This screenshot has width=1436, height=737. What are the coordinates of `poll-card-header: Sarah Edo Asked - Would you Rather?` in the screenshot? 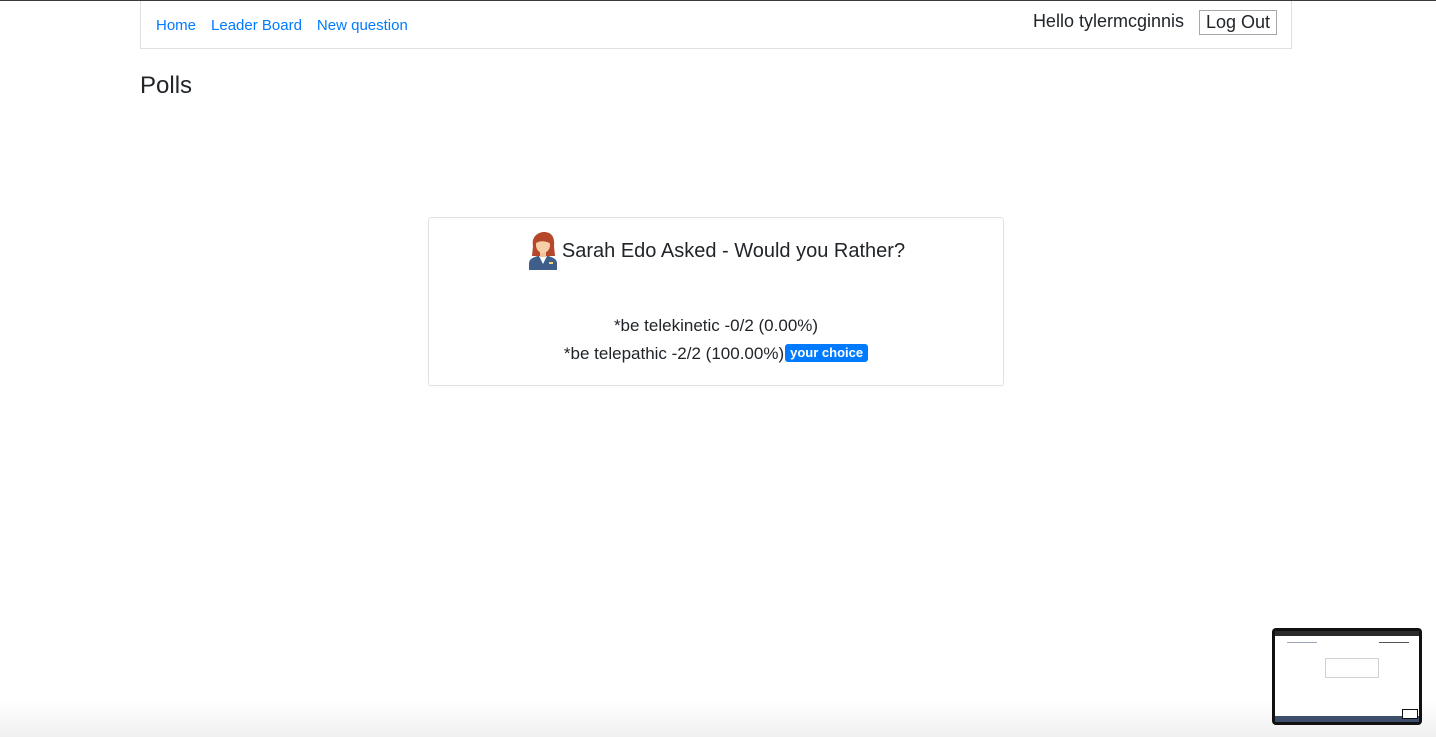 It's located at (716, 251).